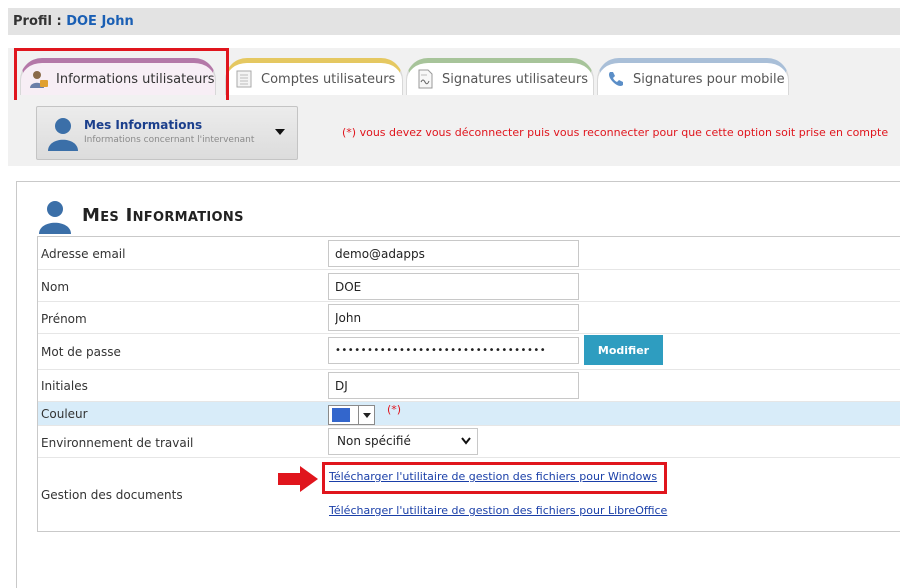 The image size is (900, 588). Describe the element at coordinates (55, 287) in the screenshot. I see `nom-label: Nom` at that location.